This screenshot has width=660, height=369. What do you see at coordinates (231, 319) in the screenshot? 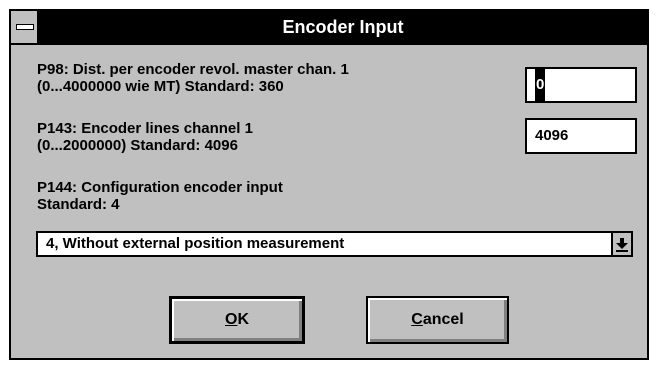
I see `ok-mnemonic: O` at bounding box center [231, 319].